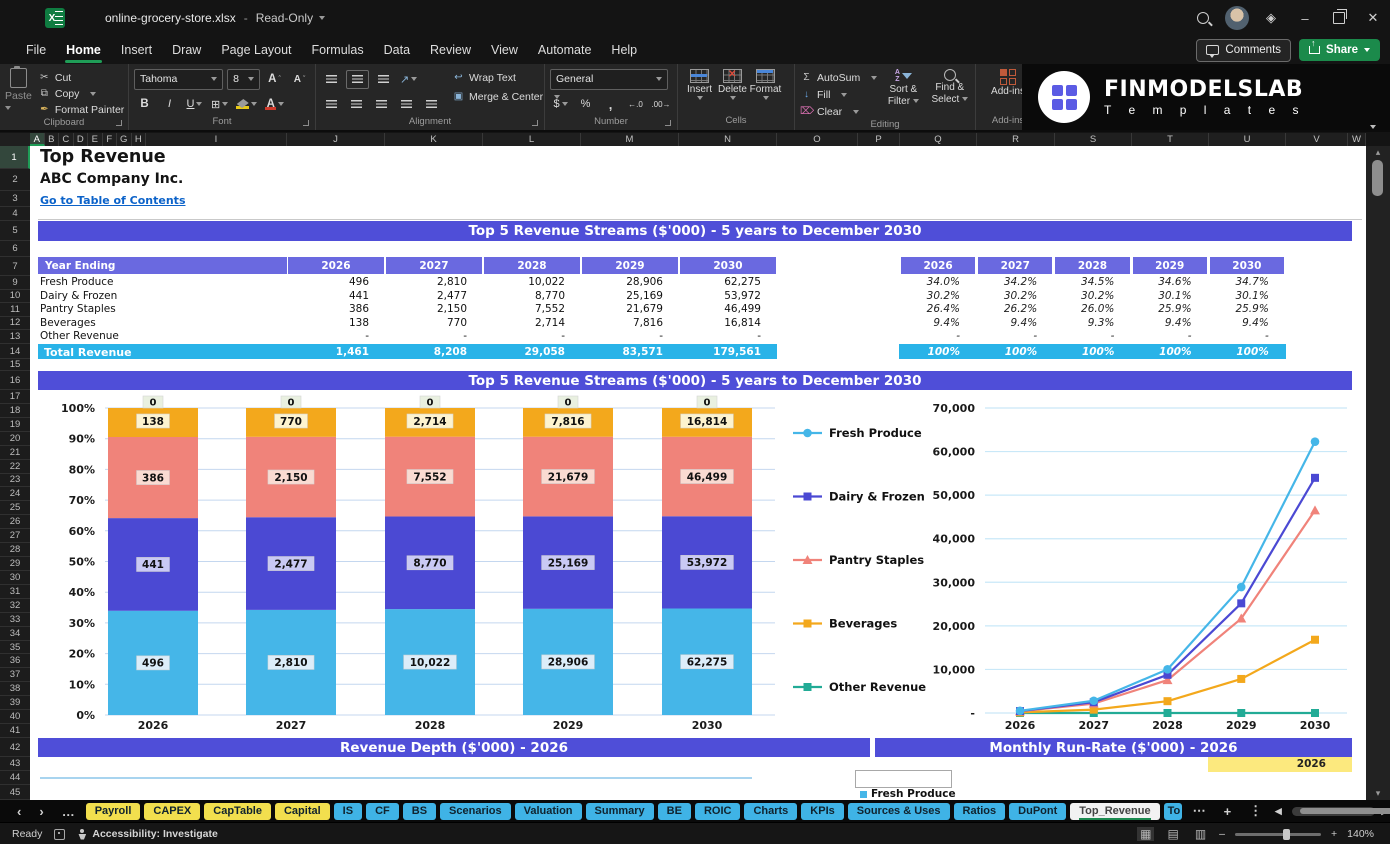 This screenshot has width=1390, height=844. I want to click on pct-cell: 9.4%, so click(1162, 323).